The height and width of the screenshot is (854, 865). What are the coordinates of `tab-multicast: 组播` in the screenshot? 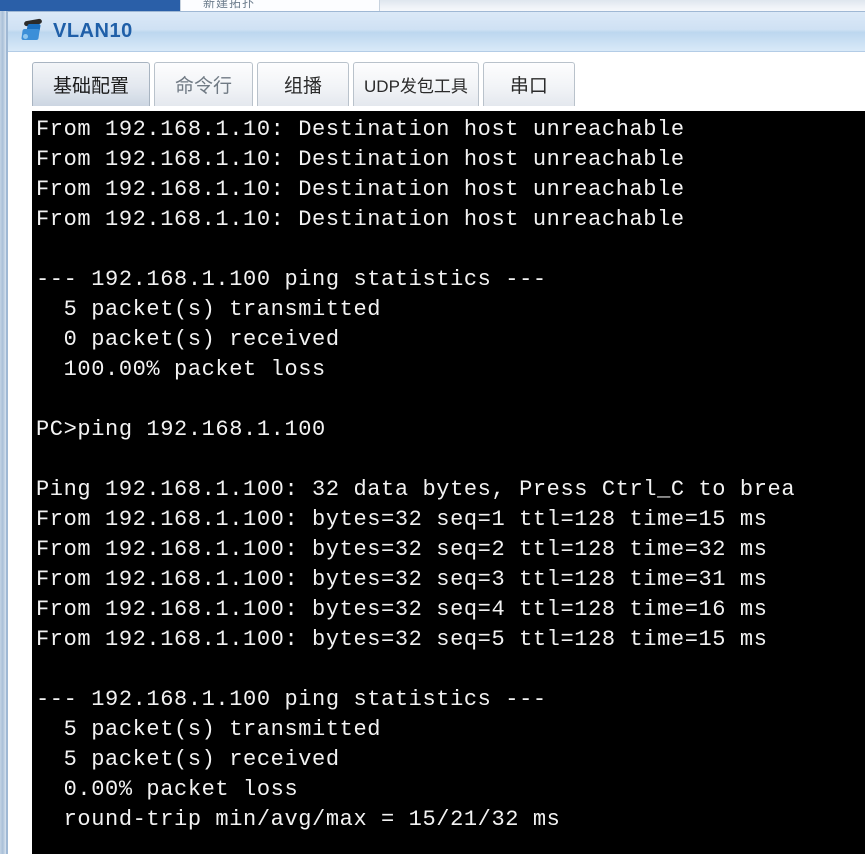 It's located at (303, 84).